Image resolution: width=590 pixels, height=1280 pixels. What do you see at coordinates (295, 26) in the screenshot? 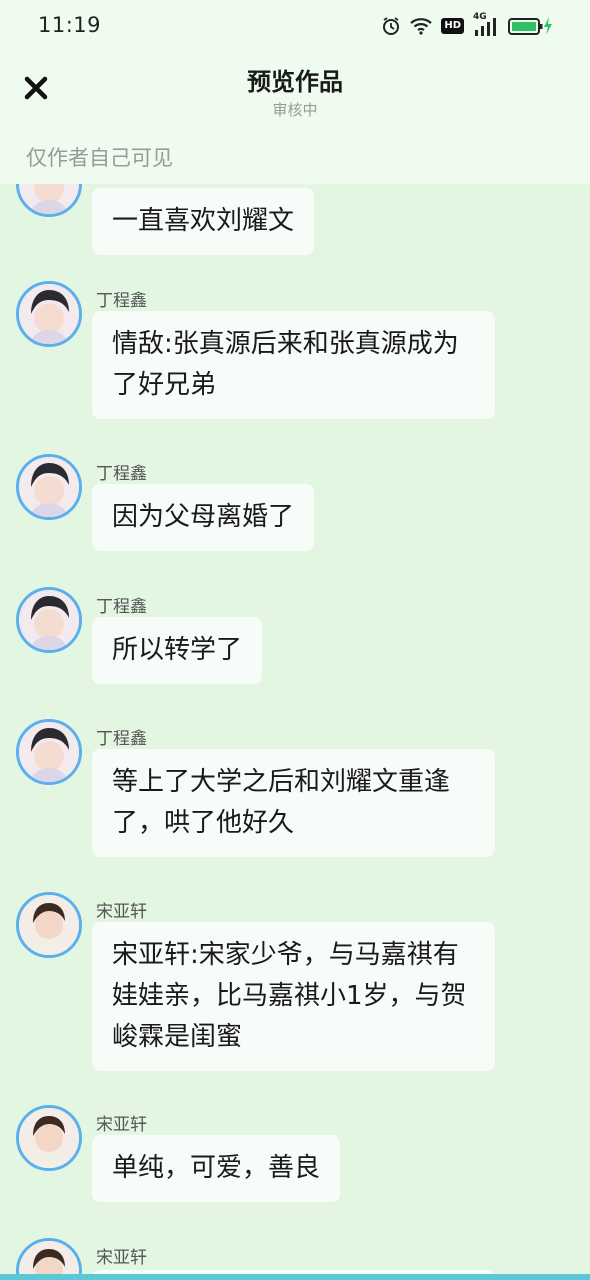
I see `status-bar: 11:19 HD 4G` at bounding box center [295, 26].